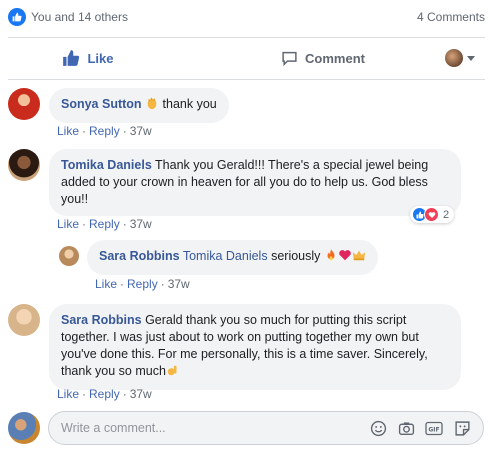 The height and width of the screenshot is (453, 493). What do you see at coordinates (345, 257) in the screenshot?
I see `heart-emoji-icon` at bounding box center [345, 257].